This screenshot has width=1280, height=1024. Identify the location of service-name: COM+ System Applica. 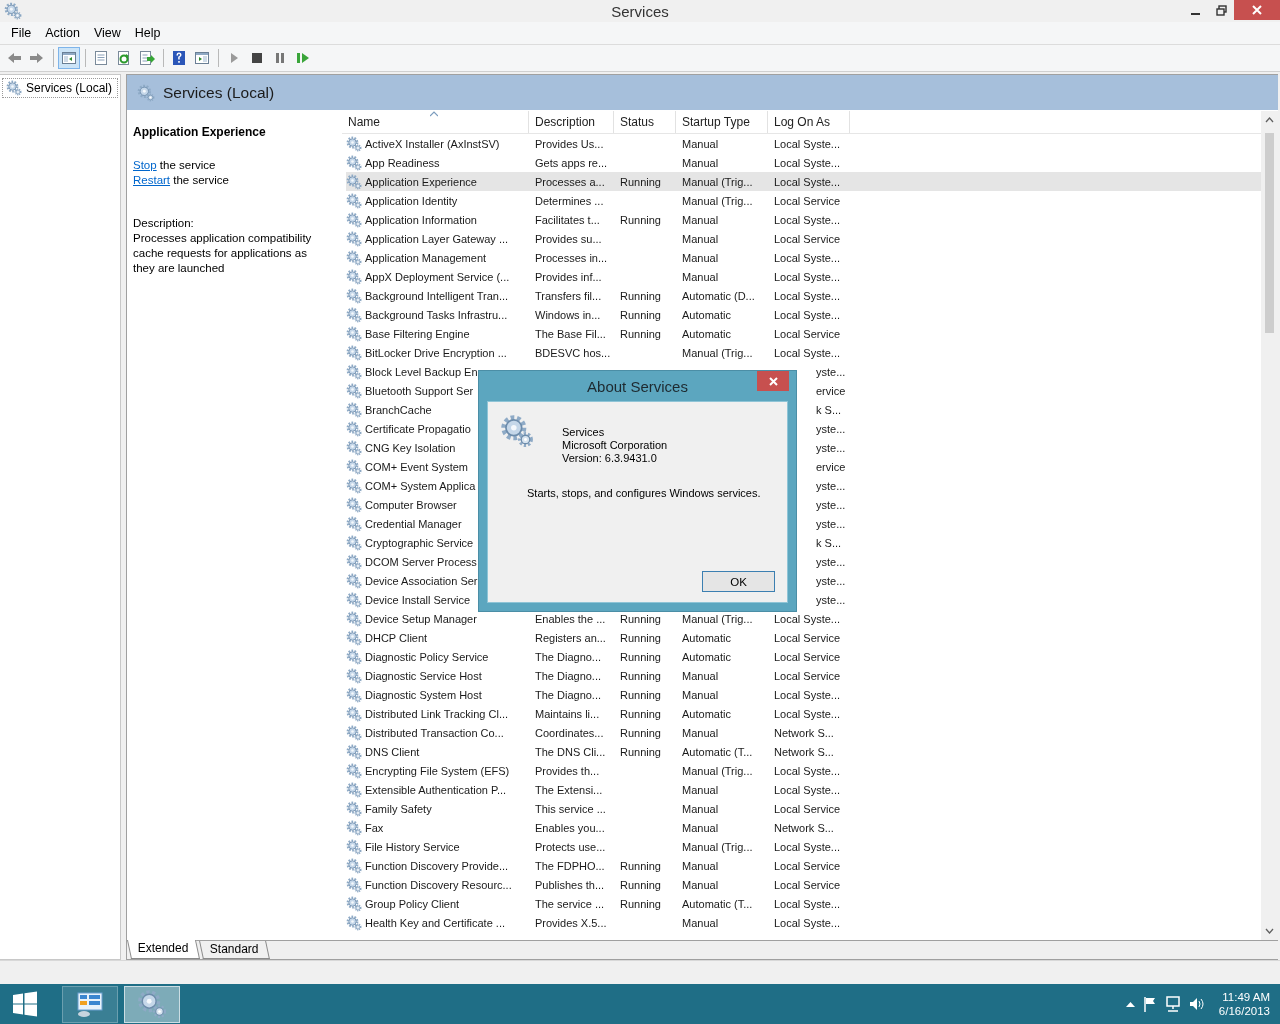
(420, 485).